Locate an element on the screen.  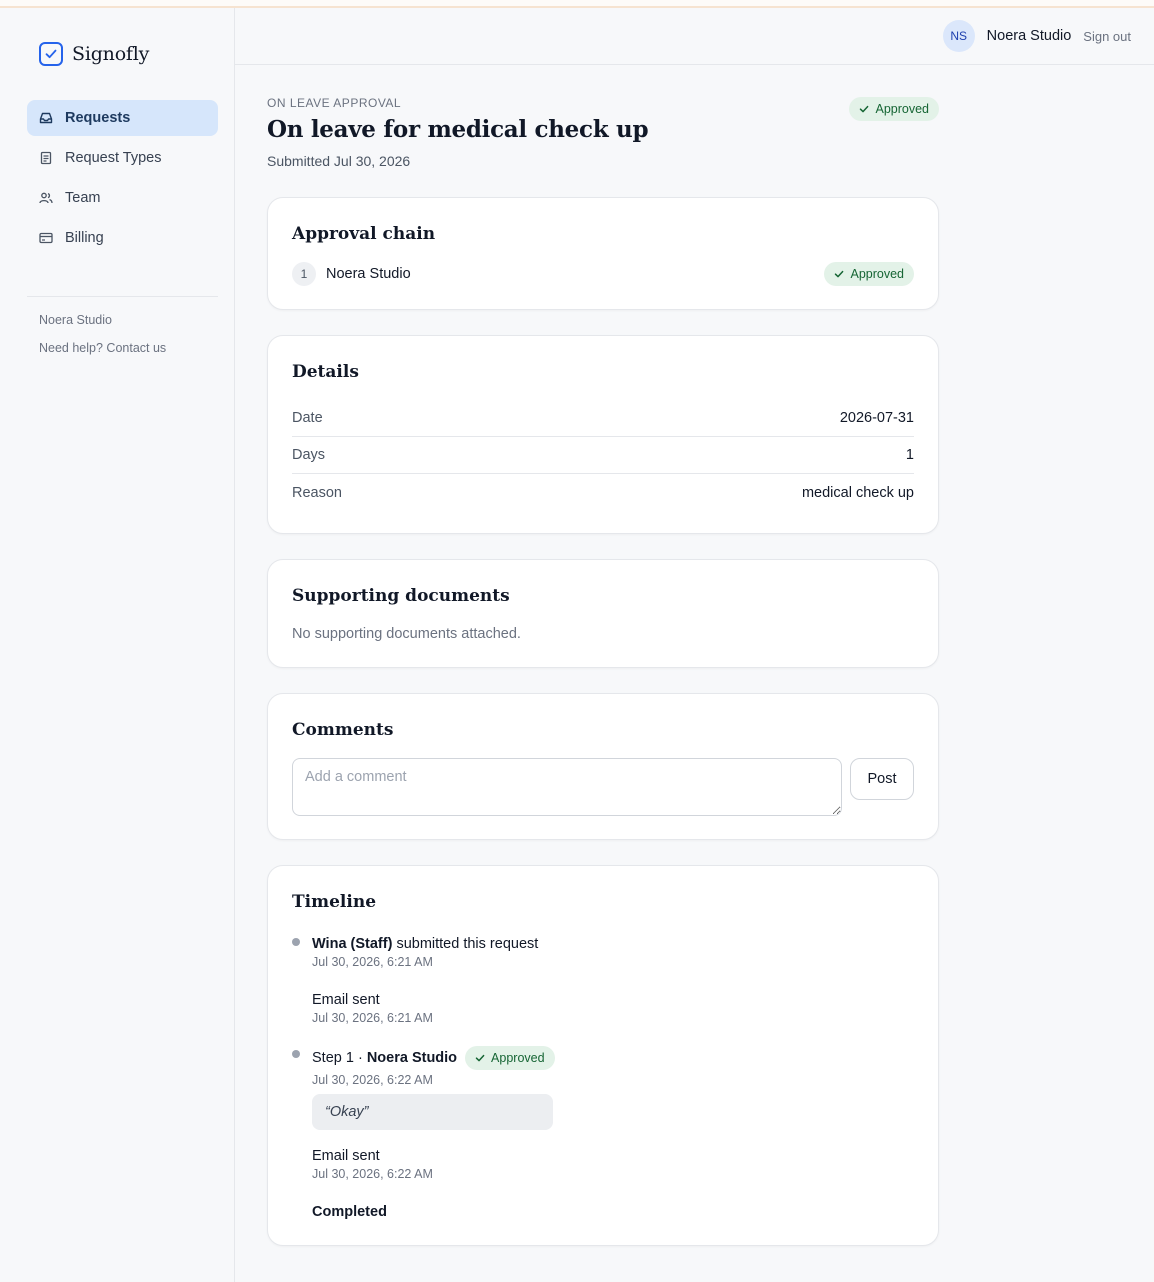
user-menu: NS Noera Studio Sign out is located at coordinates (1036, 36).